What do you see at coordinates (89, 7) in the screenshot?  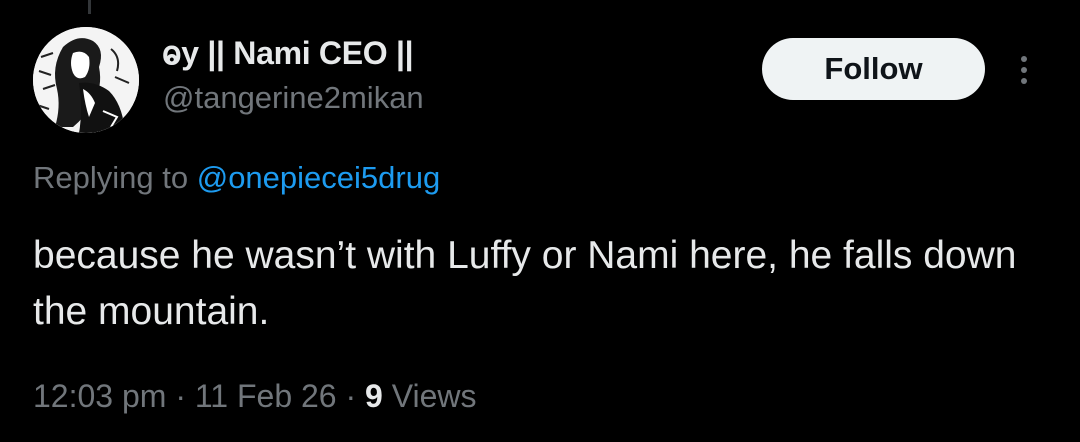 I see `thread-connector-line` at bounding box center [89, 7].